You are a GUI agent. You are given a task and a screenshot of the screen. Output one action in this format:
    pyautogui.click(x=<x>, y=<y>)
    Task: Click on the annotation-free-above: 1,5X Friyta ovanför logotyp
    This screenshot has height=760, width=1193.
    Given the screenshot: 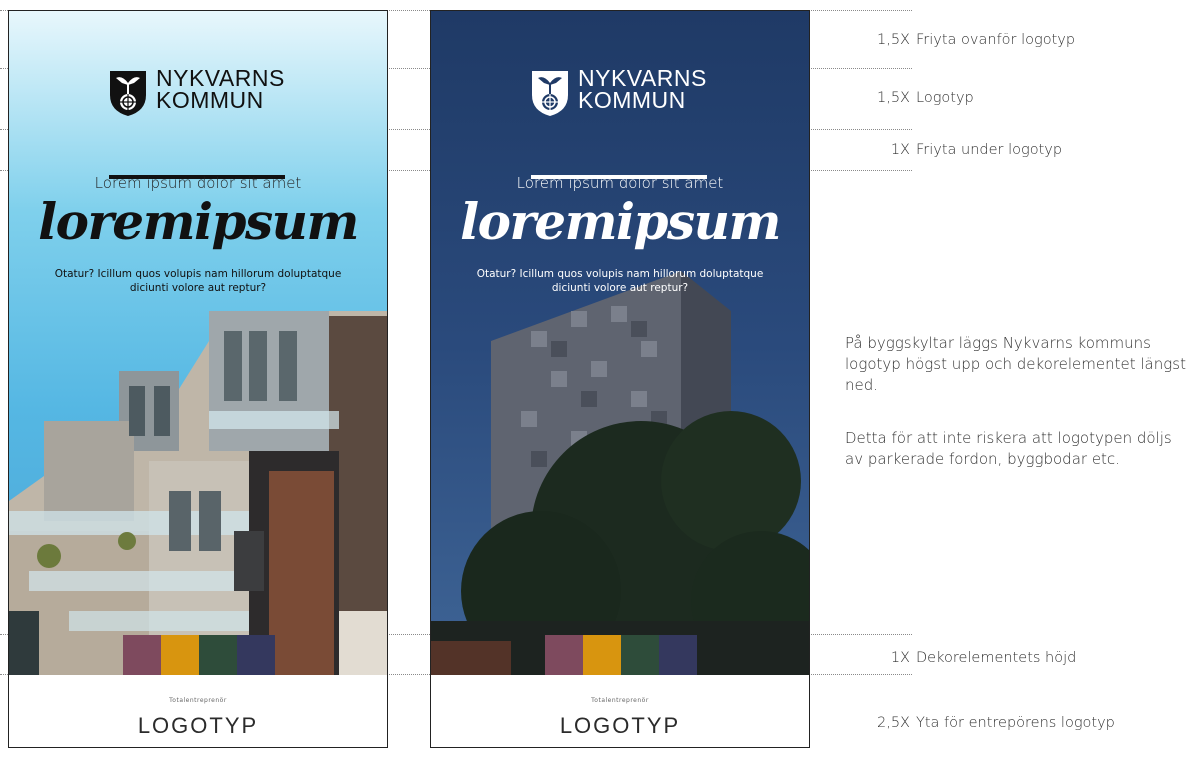 What is the action you would take?
    pyautogui.click(x=1007, y=40)
    